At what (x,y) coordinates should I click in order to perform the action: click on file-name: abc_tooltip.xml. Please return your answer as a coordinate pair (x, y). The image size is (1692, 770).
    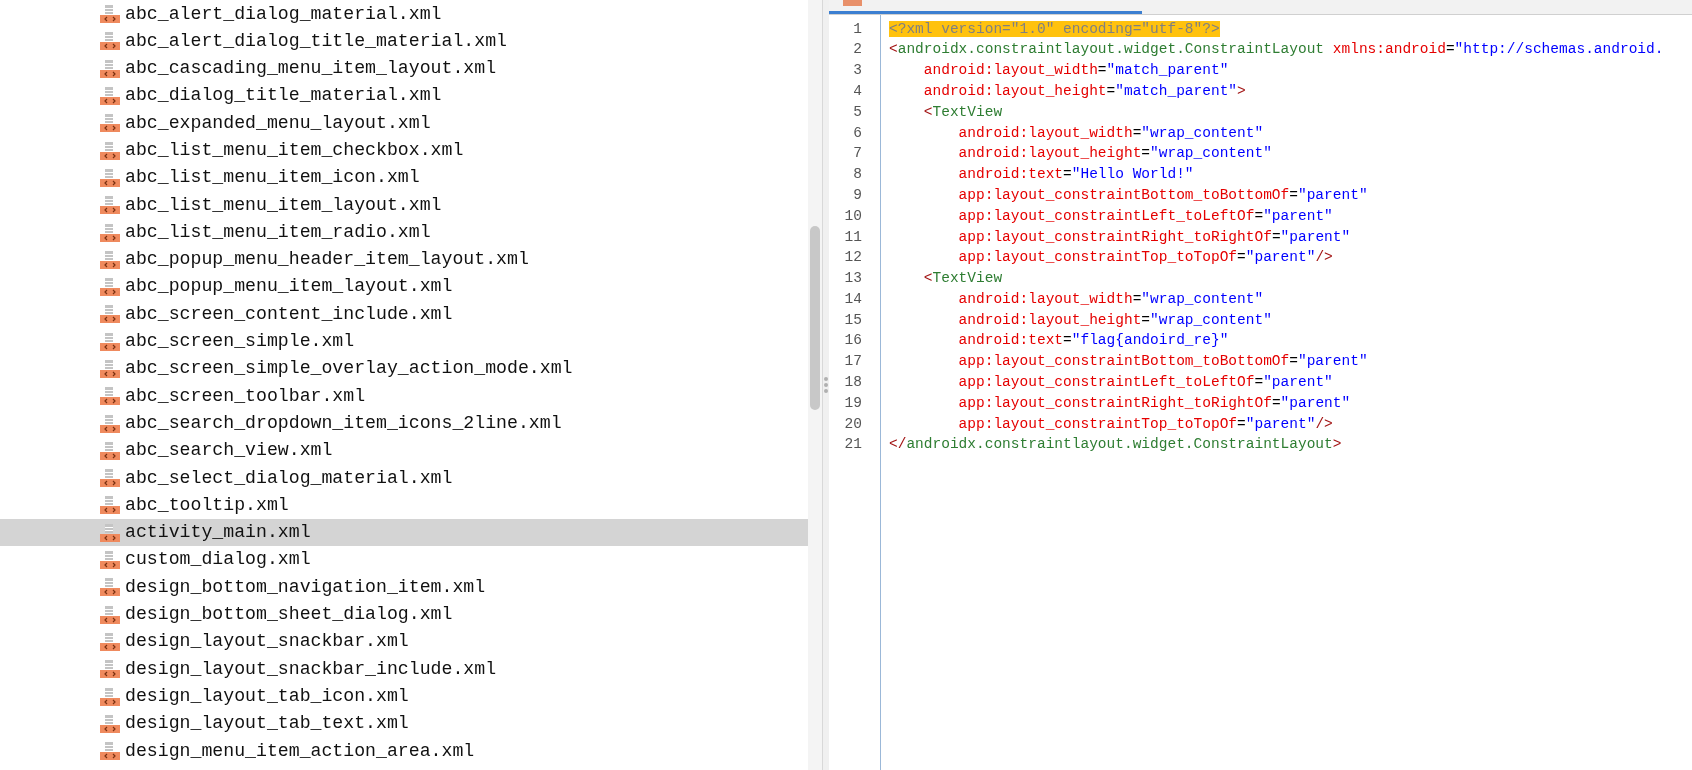
    Looking at the image, I should click on (207, 505).